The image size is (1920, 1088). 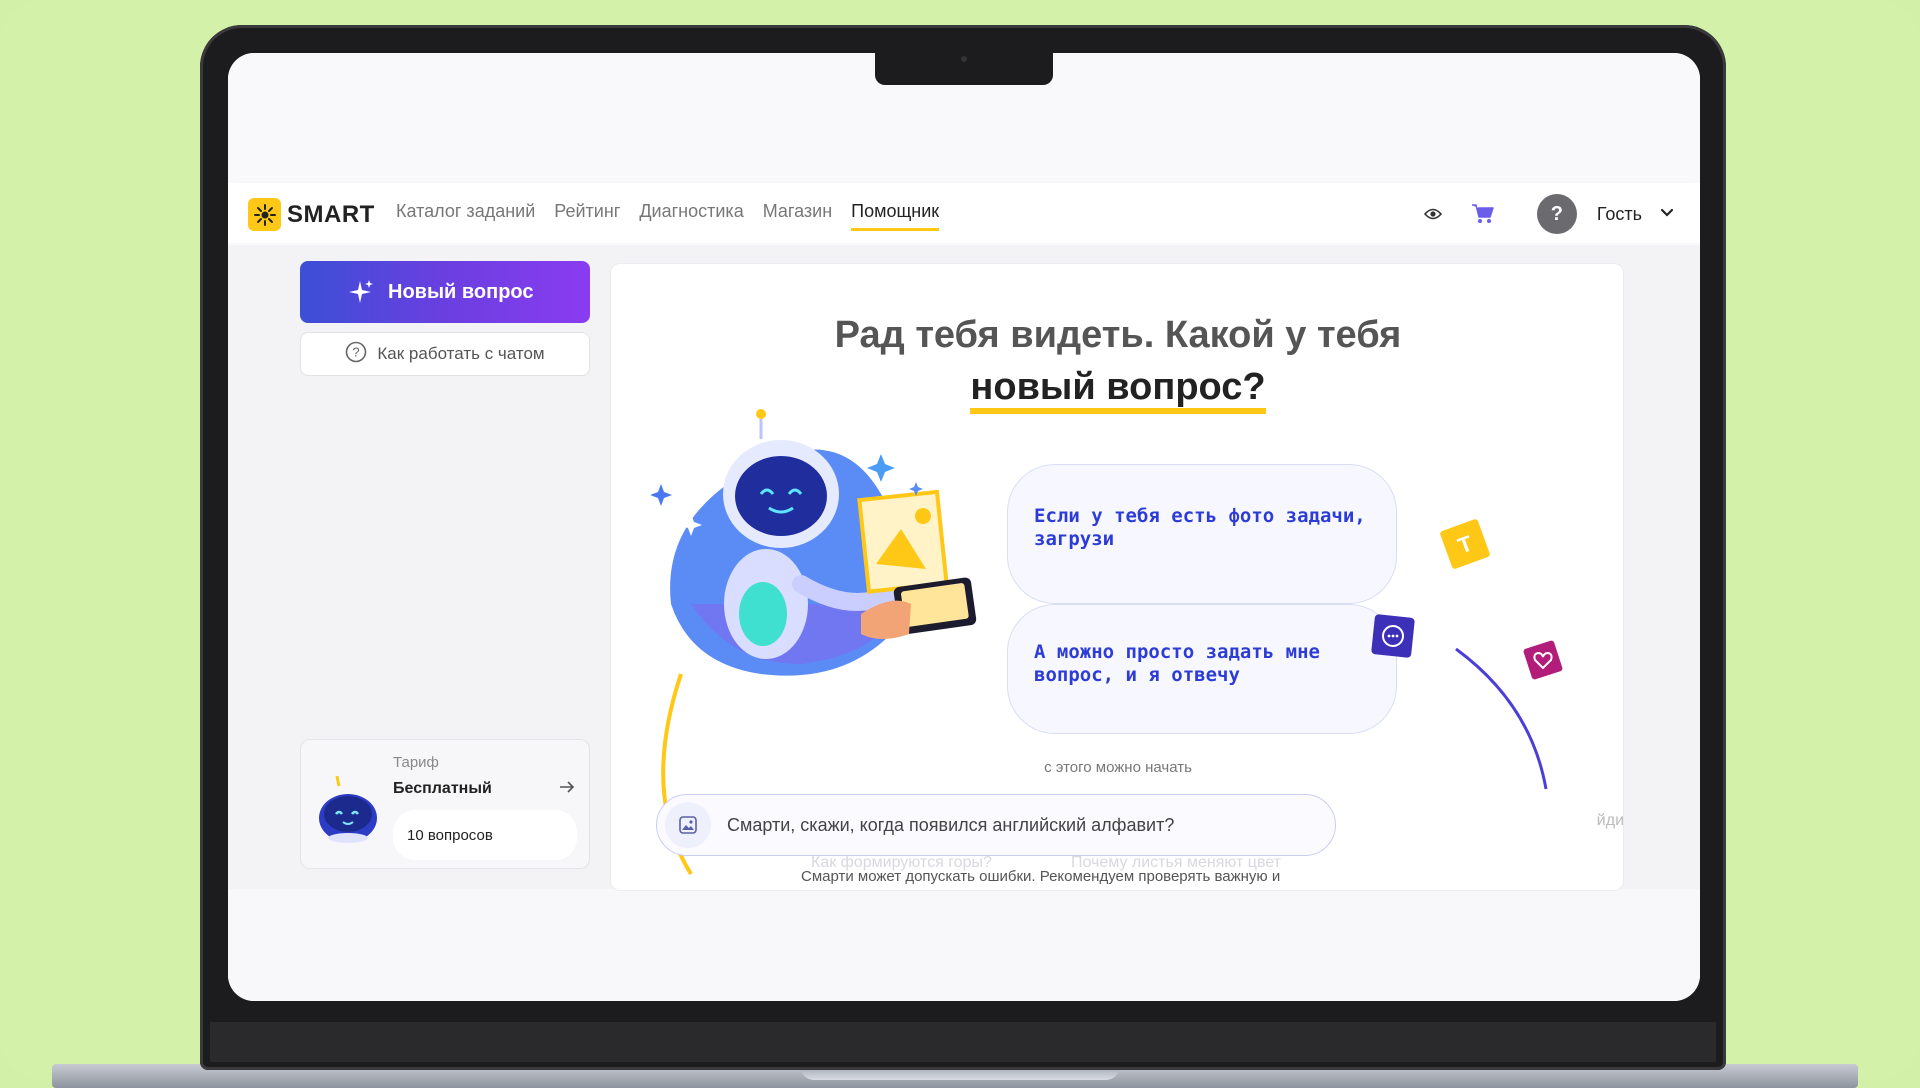 What do you see at coordinates (1202, 534) in the screenshot?
I see `speech-bubble-photo: Если у тебя есть фото задачи, загрузи` at bounding box center [1202, 534].